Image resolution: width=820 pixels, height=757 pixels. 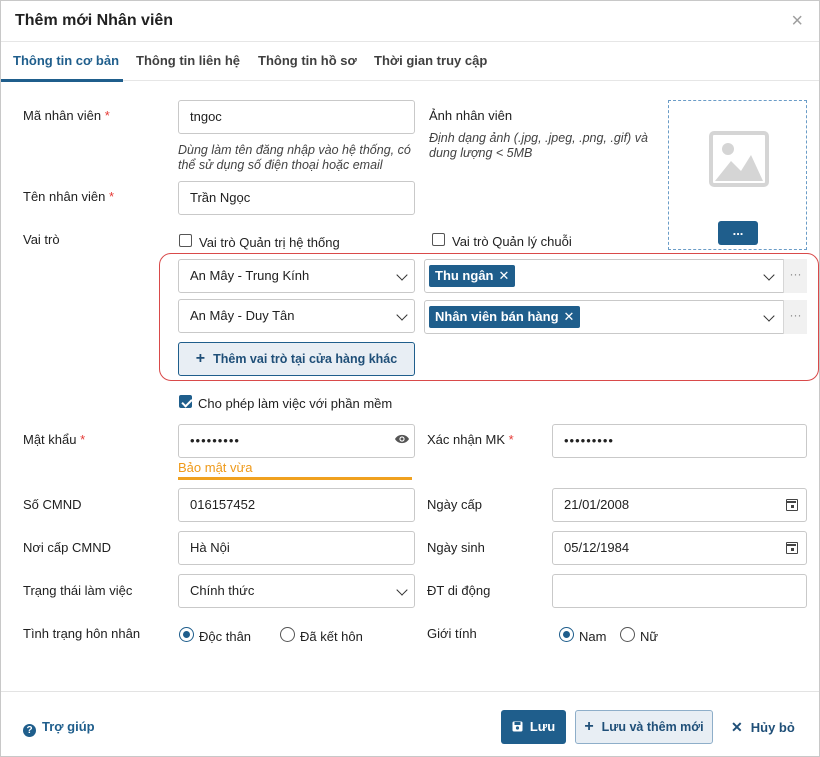 I want to click on save-icon, so click(x=517, y=726).